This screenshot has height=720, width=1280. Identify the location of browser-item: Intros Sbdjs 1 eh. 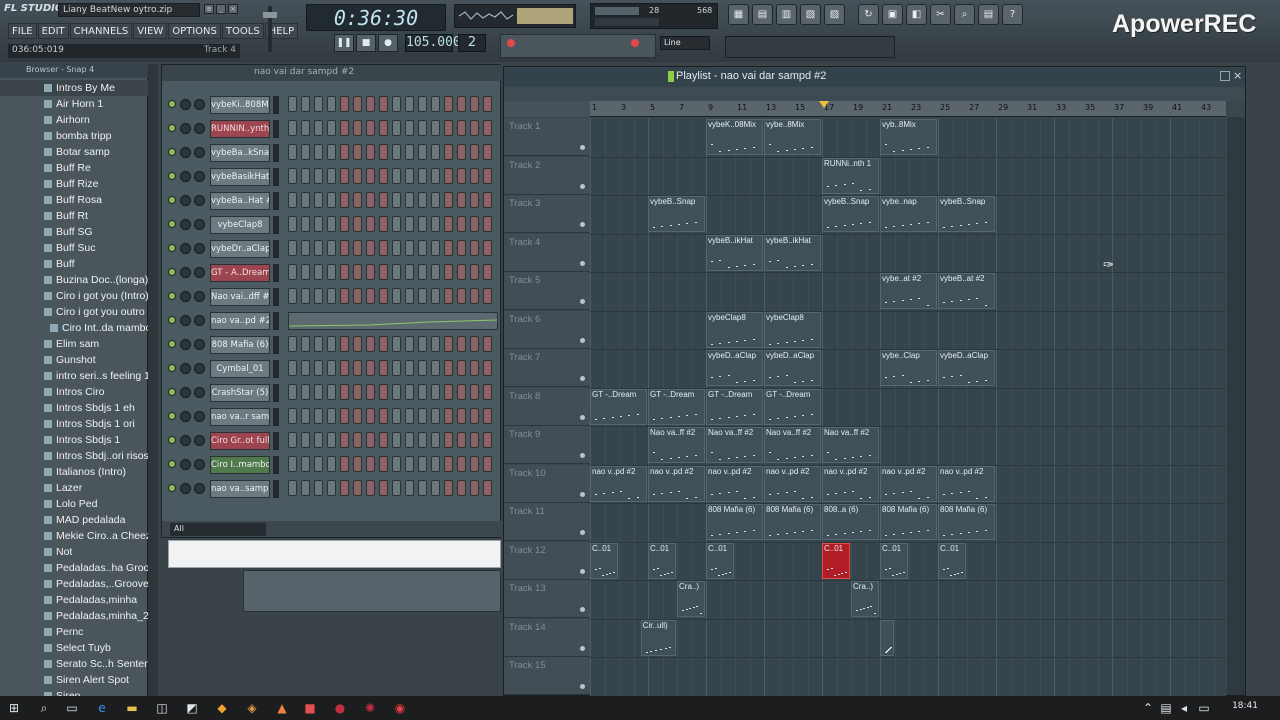
(74, 408).